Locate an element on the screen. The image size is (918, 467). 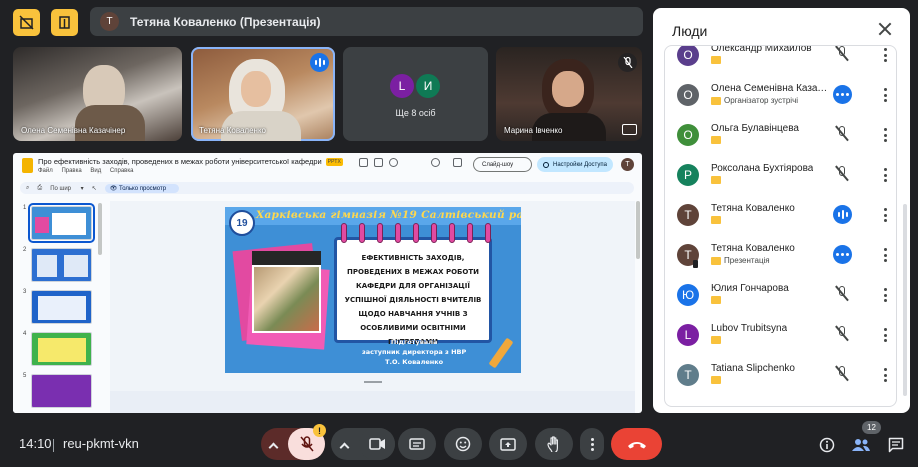
thumbnail-number: 4 is located at coordinates (25, 334).